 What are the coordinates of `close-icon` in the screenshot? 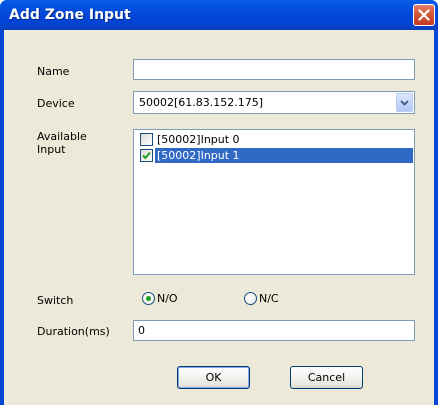 It's located at (424, 15).